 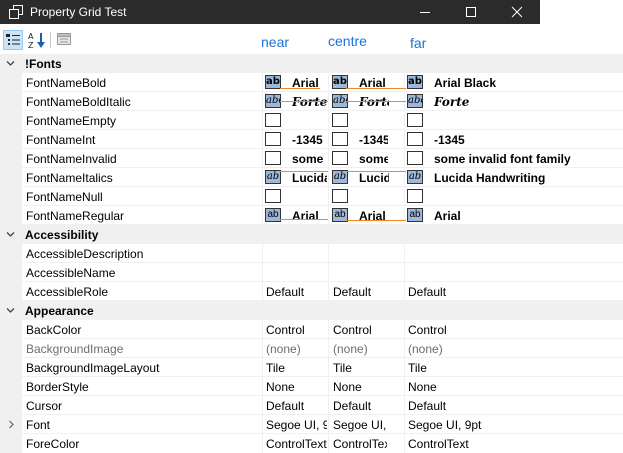 I want to click on value-near: Segoe UI, 9pt, so click(x=296, y=425).